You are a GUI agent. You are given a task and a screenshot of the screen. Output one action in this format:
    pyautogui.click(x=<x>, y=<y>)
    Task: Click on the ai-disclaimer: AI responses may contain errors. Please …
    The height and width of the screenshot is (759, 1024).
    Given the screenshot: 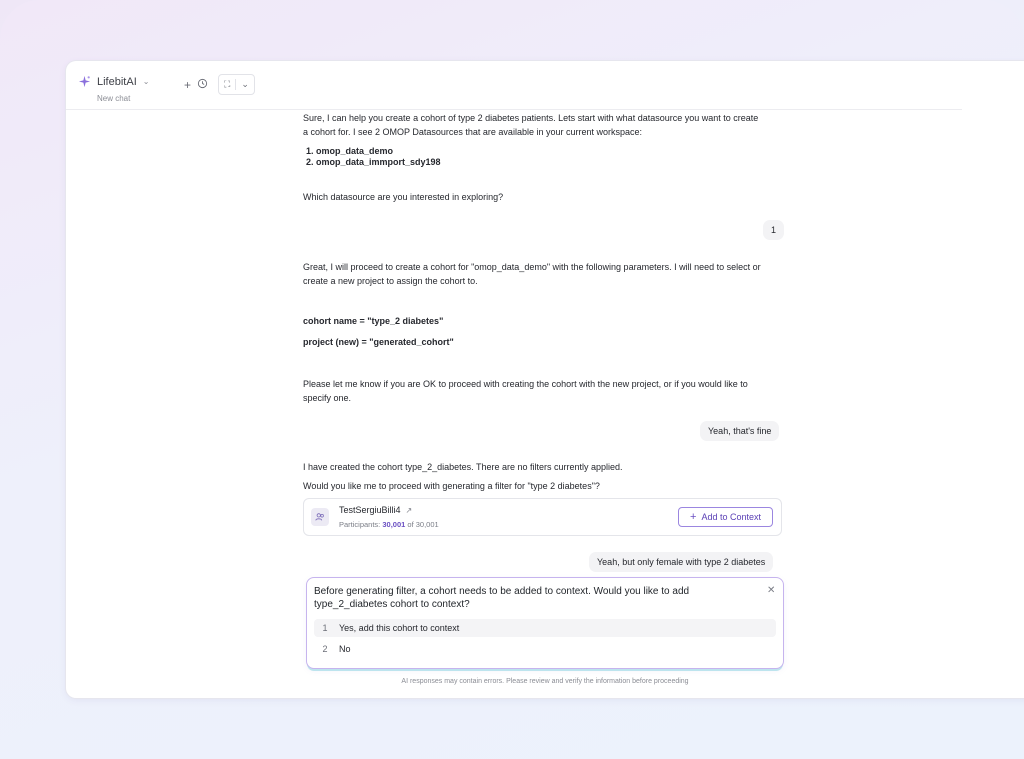 What is the action you would take?
    pyautogui.click(x=545, y=681)
    